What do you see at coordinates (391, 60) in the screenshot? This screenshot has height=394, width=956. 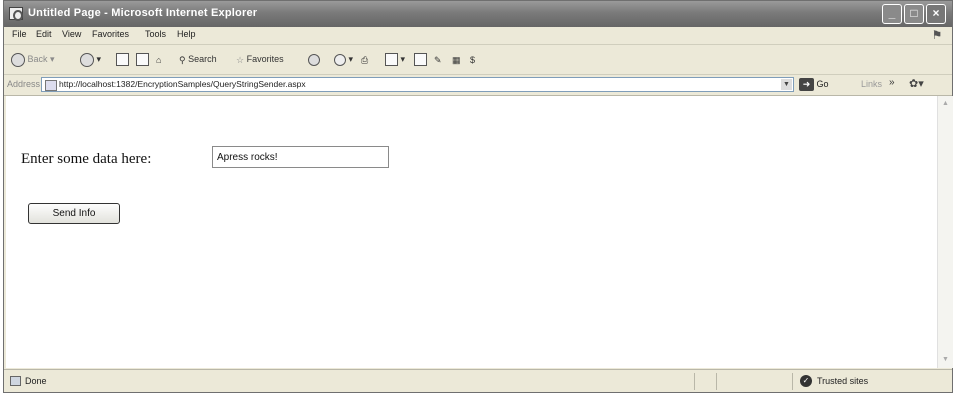 I see `edit-icon` at bounding box center [391, 60].